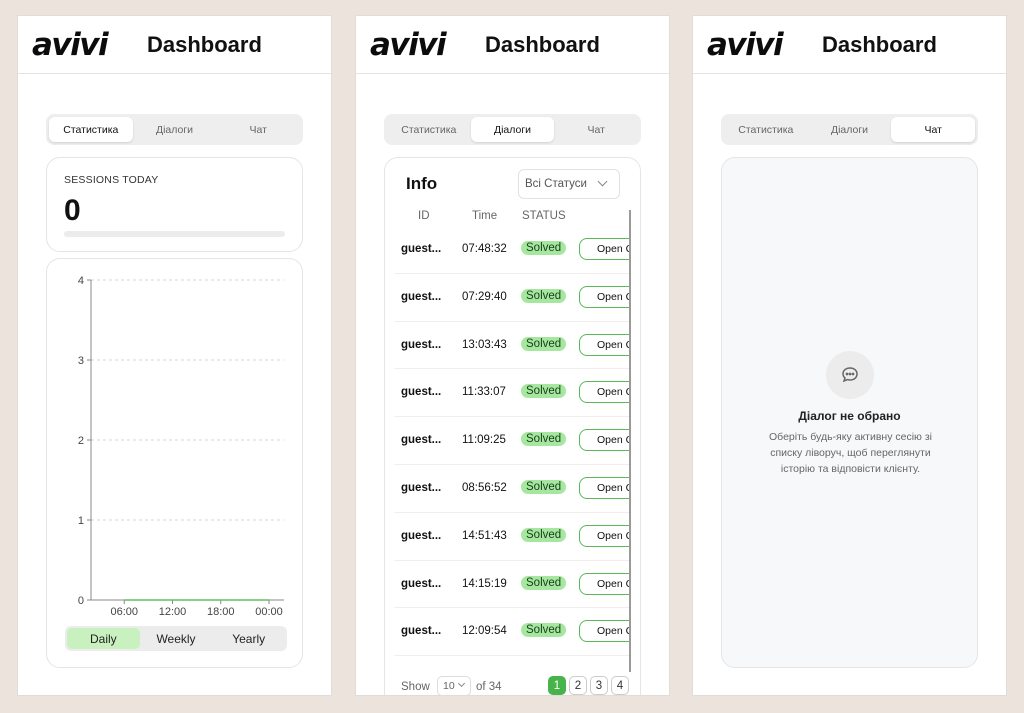 The image size is (1024, 713). Describe the element at coordinates (449, 686) in the screenshot. I see `per-page-value: 10` at that location.